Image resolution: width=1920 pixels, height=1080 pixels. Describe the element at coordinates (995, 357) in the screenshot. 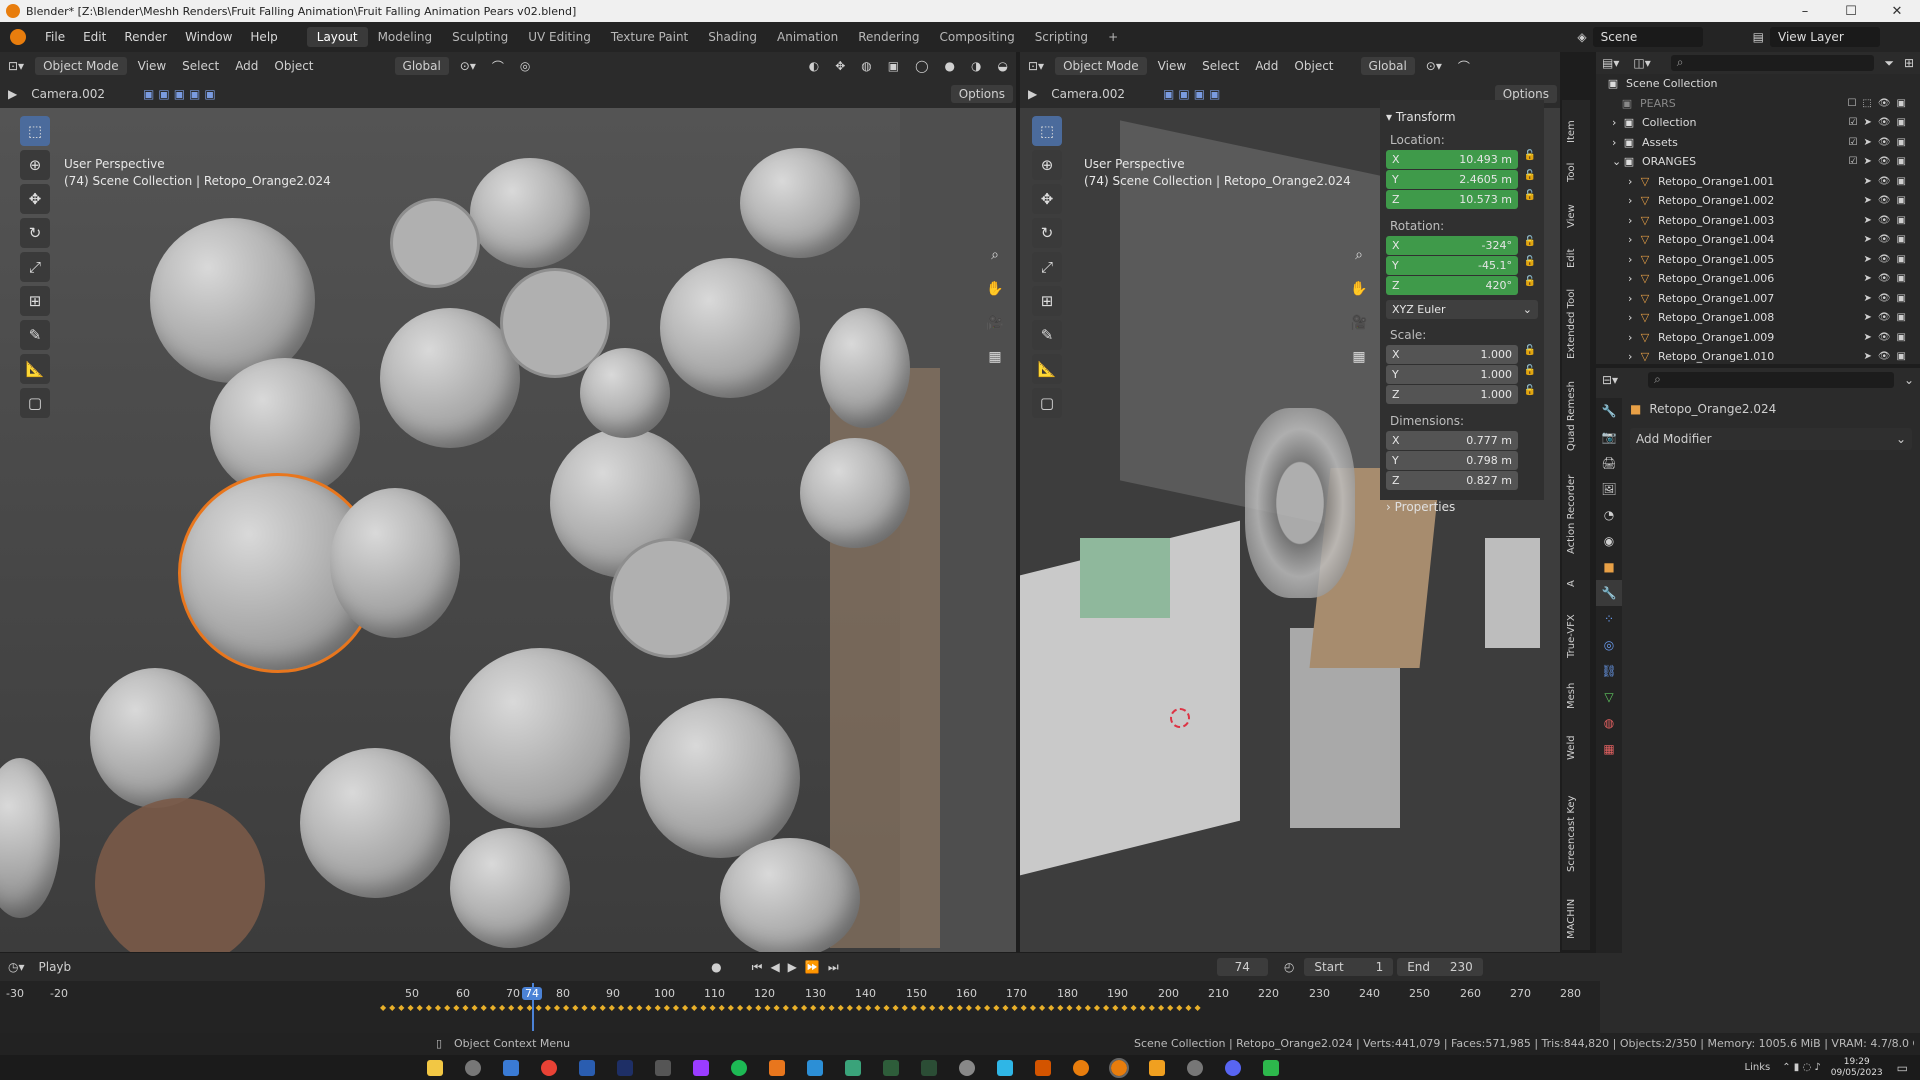

I see `ortho-grid-icon: ▦` at that location.